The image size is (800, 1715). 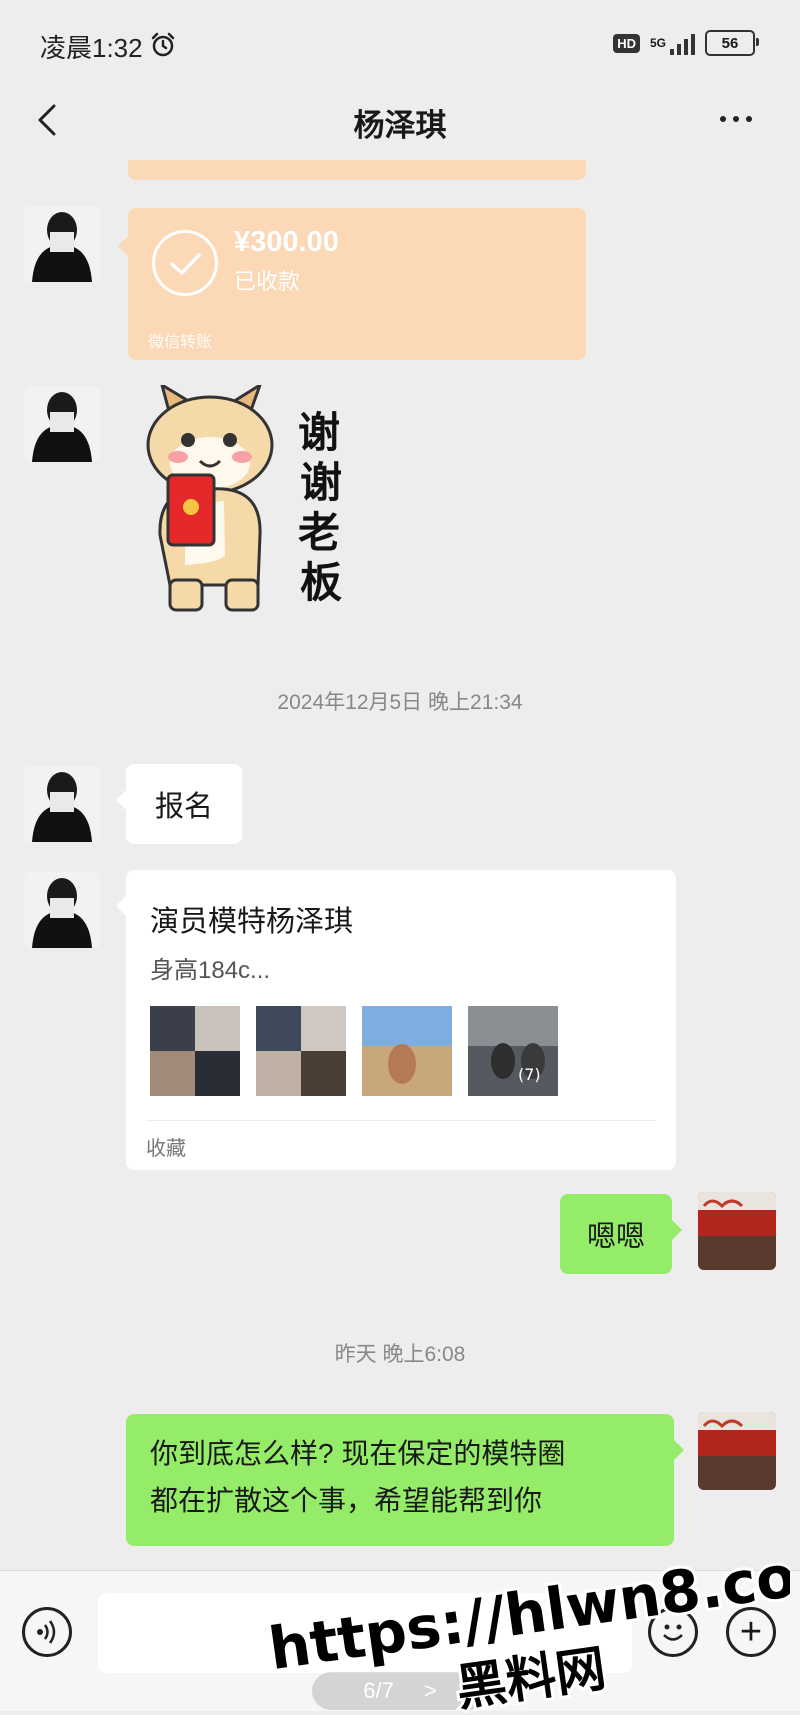 I want to click on message-text: 嗯嗯, so click(x=615, y=1237).